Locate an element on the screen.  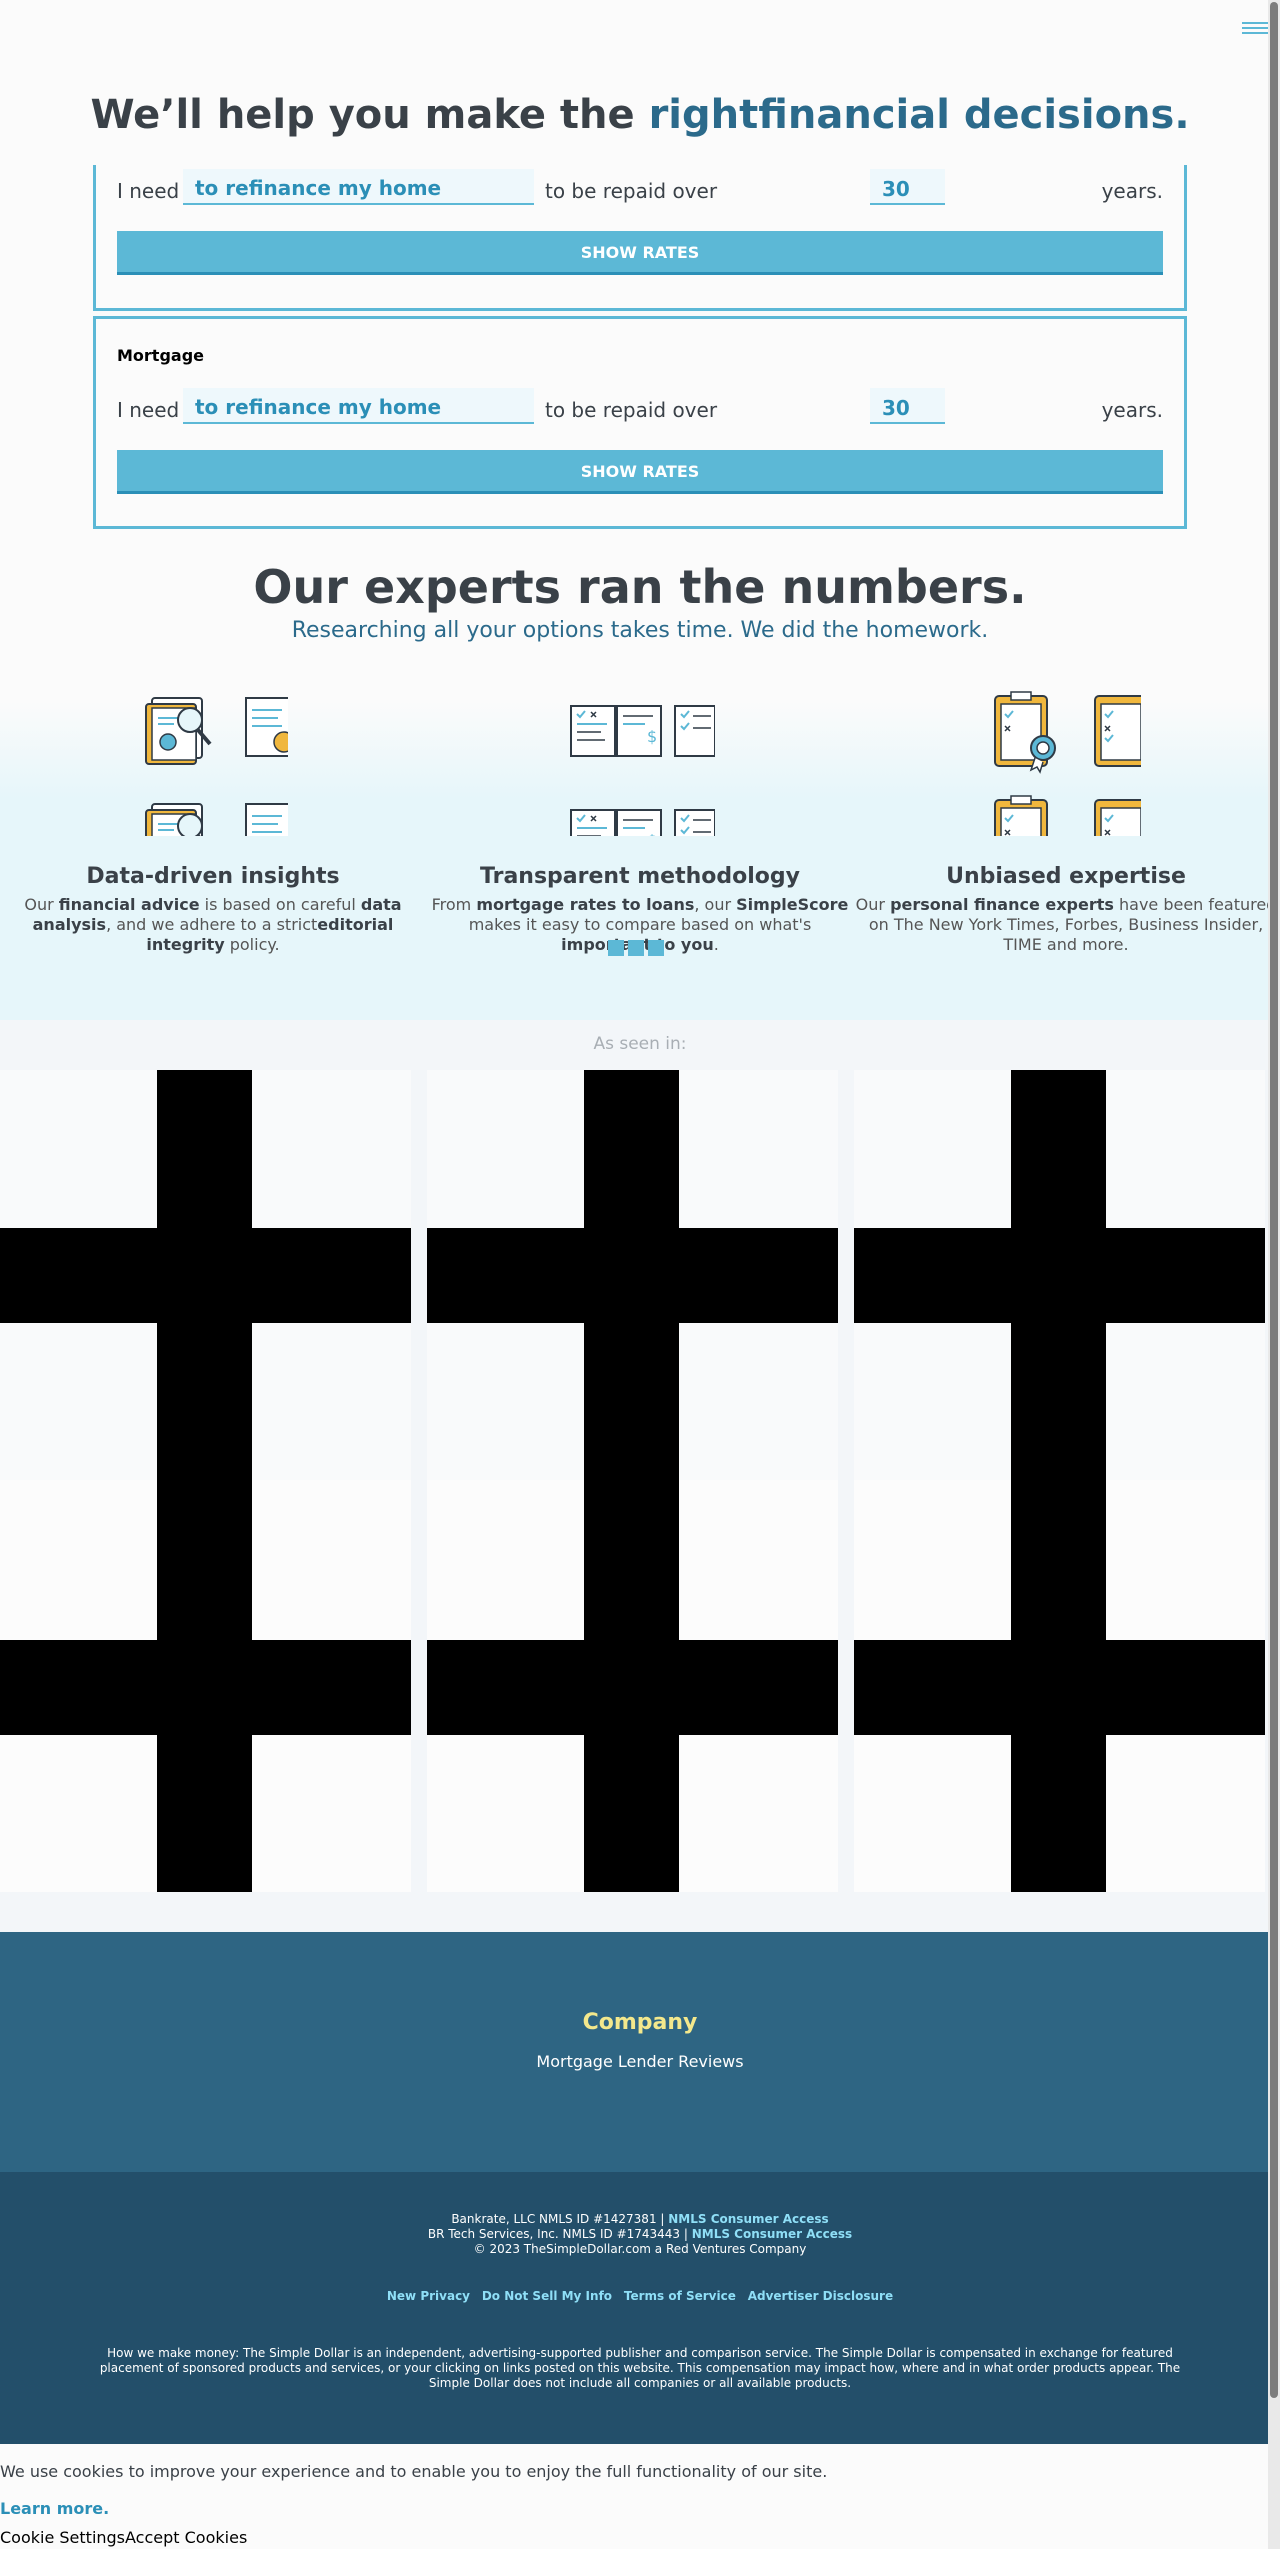
footer-link-mortgage-lender-reviews: Mortgage Lender Reviews is located at coordinates (640, 2061).